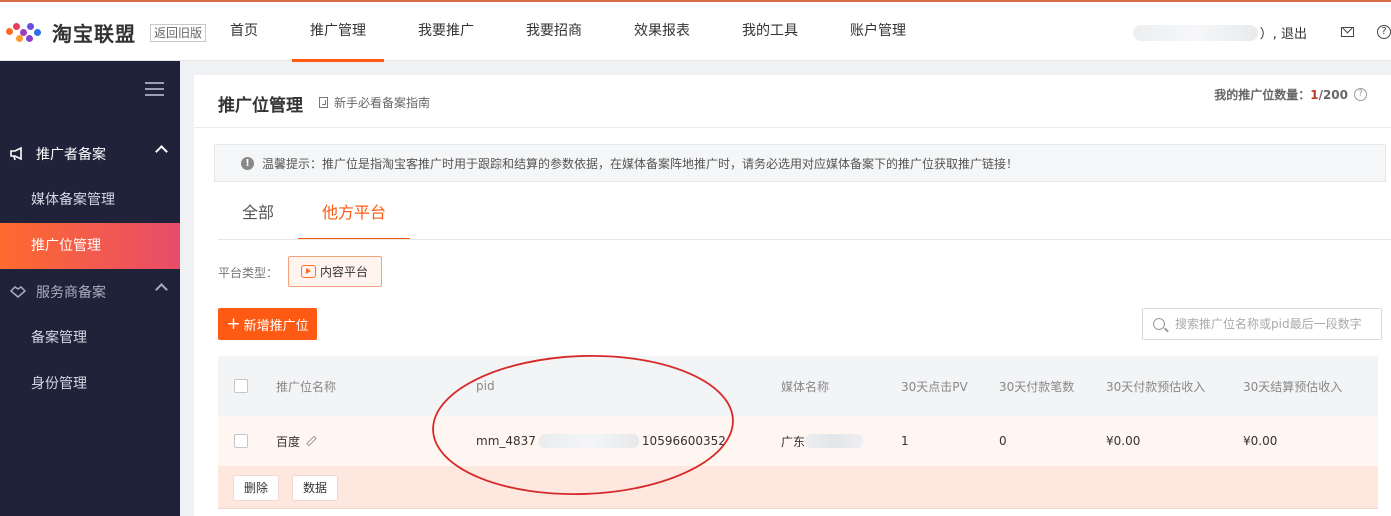  I want to click on mail-icon, so click(1347, 32).